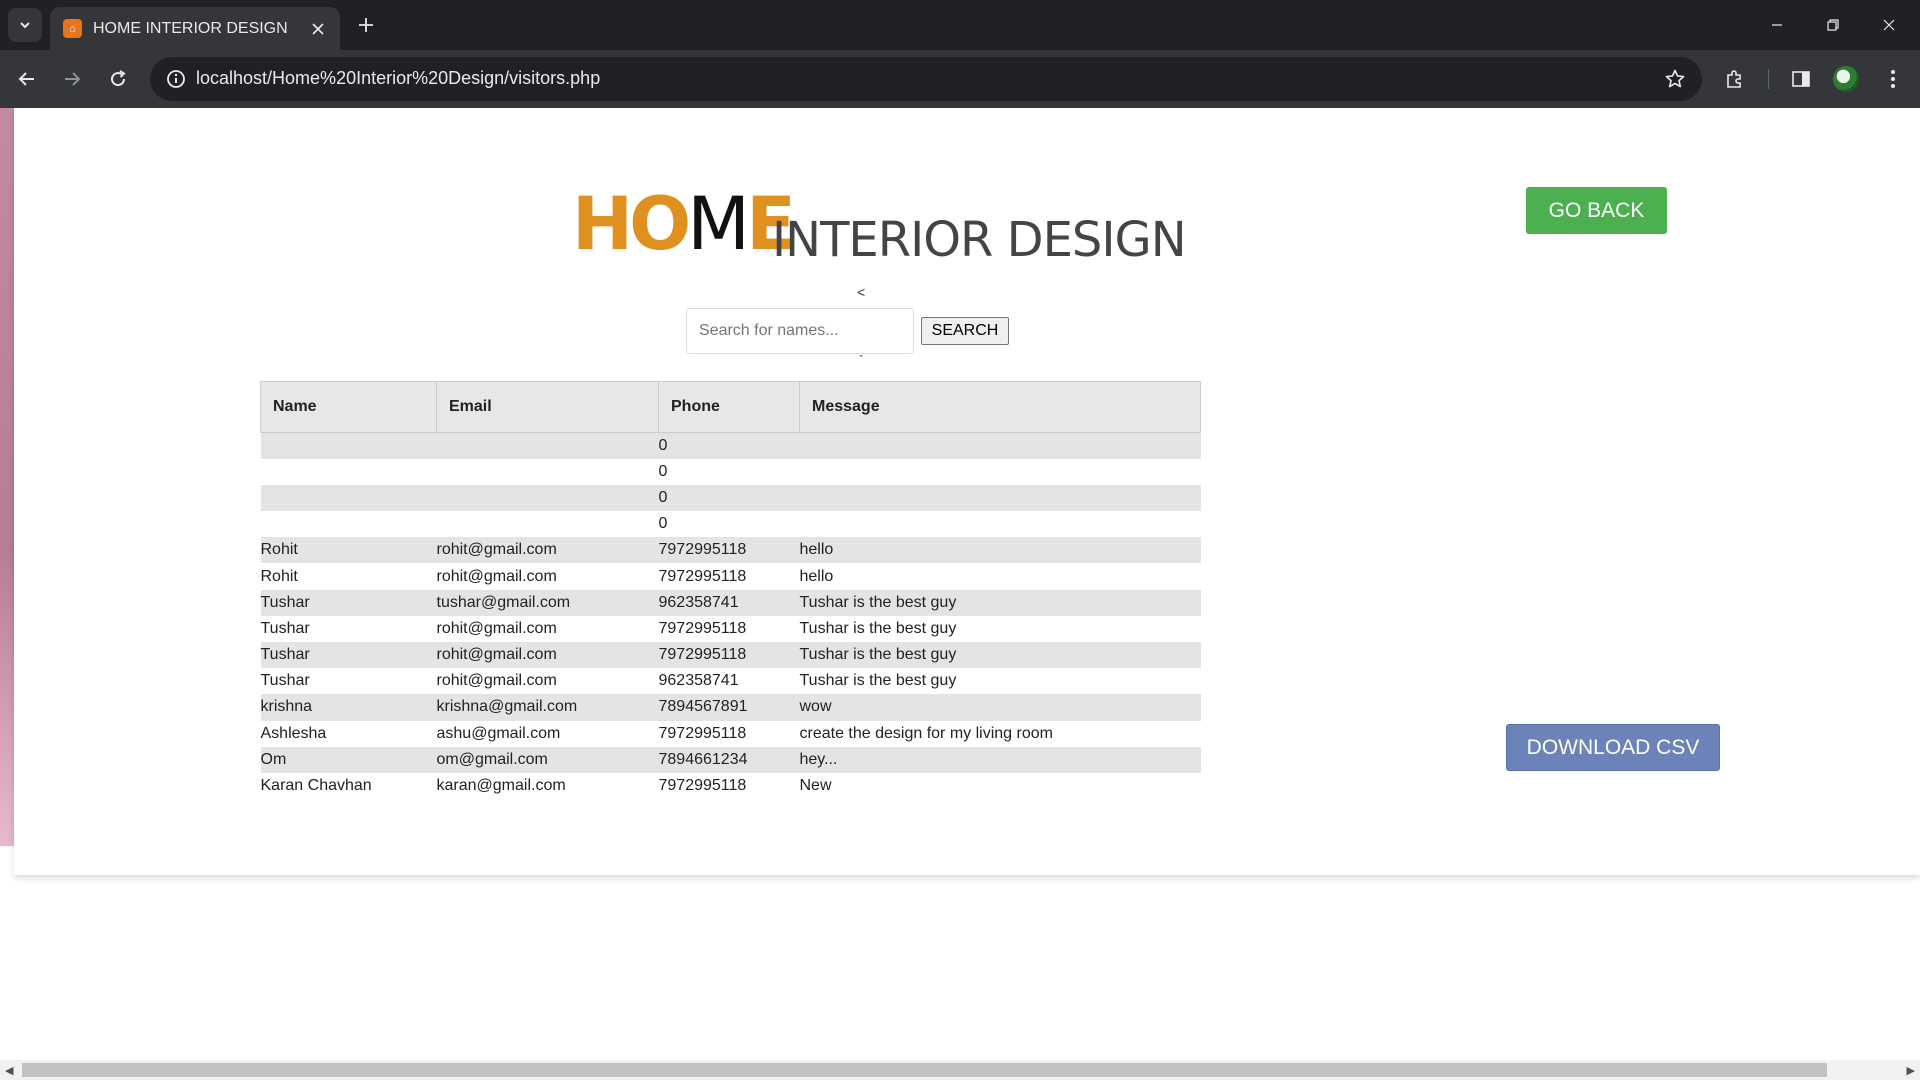  What do you see at coordinates (318, 29) in the screenshot?
I see `close-icon` at bounding box center [318, 29].